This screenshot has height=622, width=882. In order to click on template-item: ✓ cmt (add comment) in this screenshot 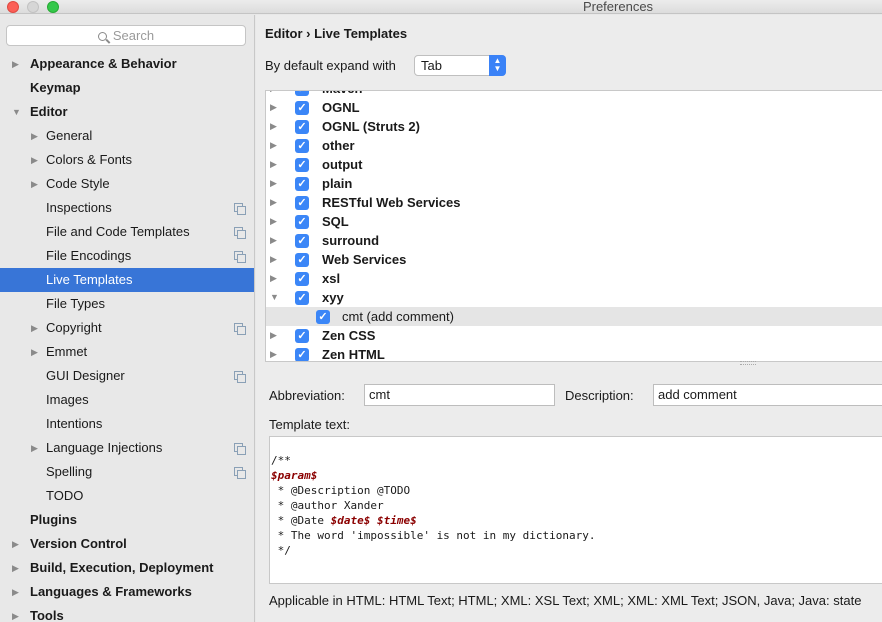, I will do `click(574, 316)`.